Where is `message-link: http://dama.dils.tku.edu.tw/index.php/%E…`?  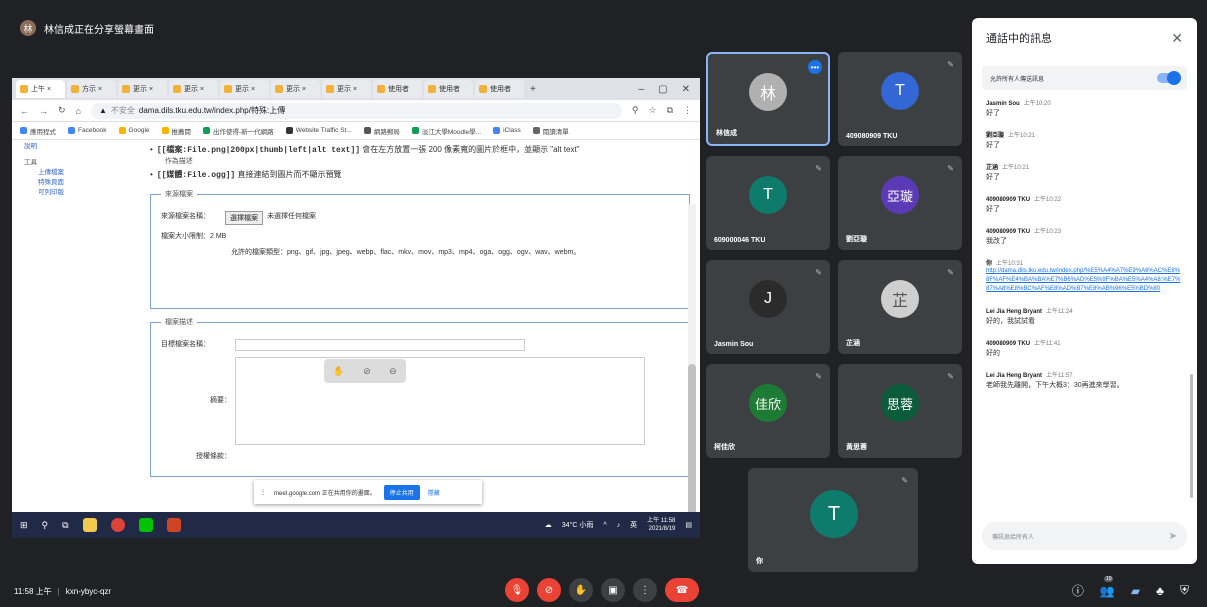
message-link: http://dama.dils.tku.edu.tw/index.php/%E… is located at coordinates (1084, 280).